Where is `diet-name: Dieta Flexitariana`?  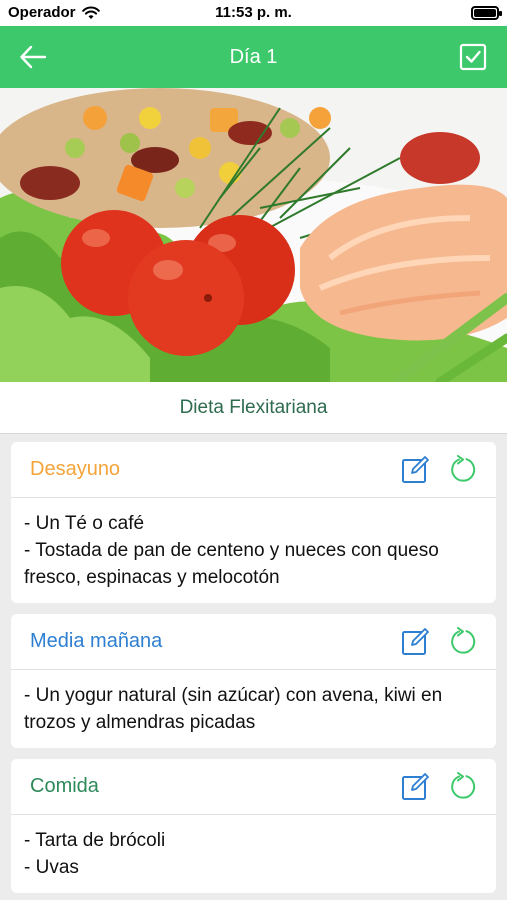
diet-name: Dieta Flexitariana is located at coordinates (253, 407).